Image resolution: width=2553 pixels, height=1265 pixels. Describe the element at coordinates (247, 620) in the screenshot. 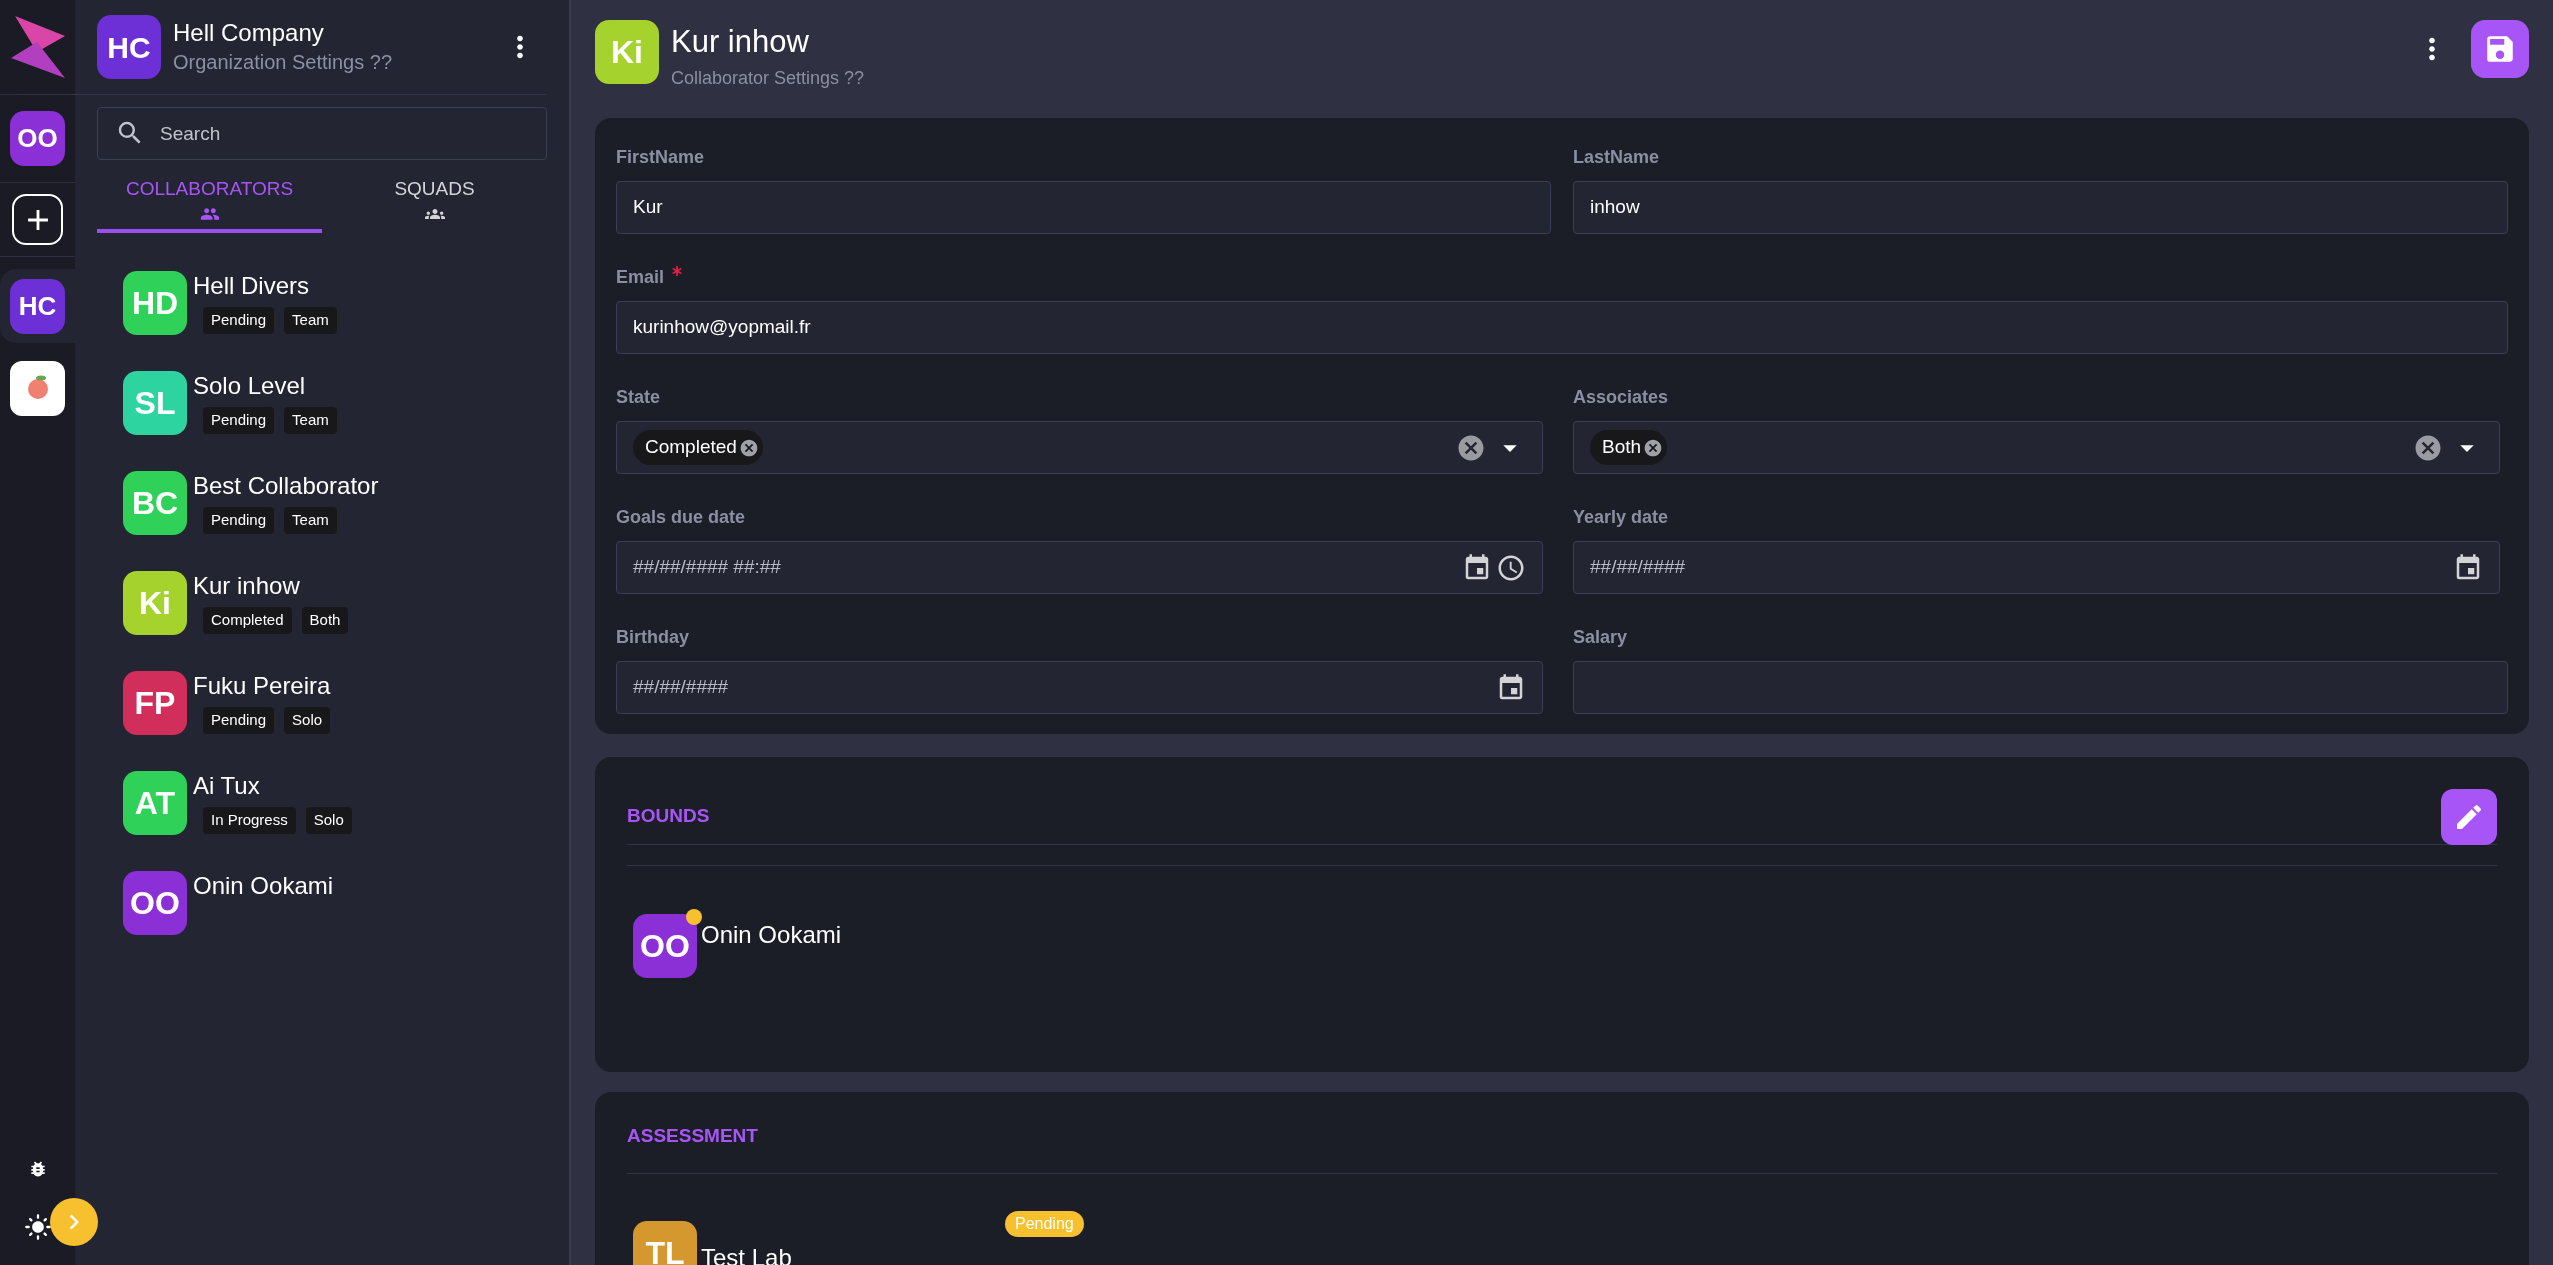

I see `tag: Completed` at that location.